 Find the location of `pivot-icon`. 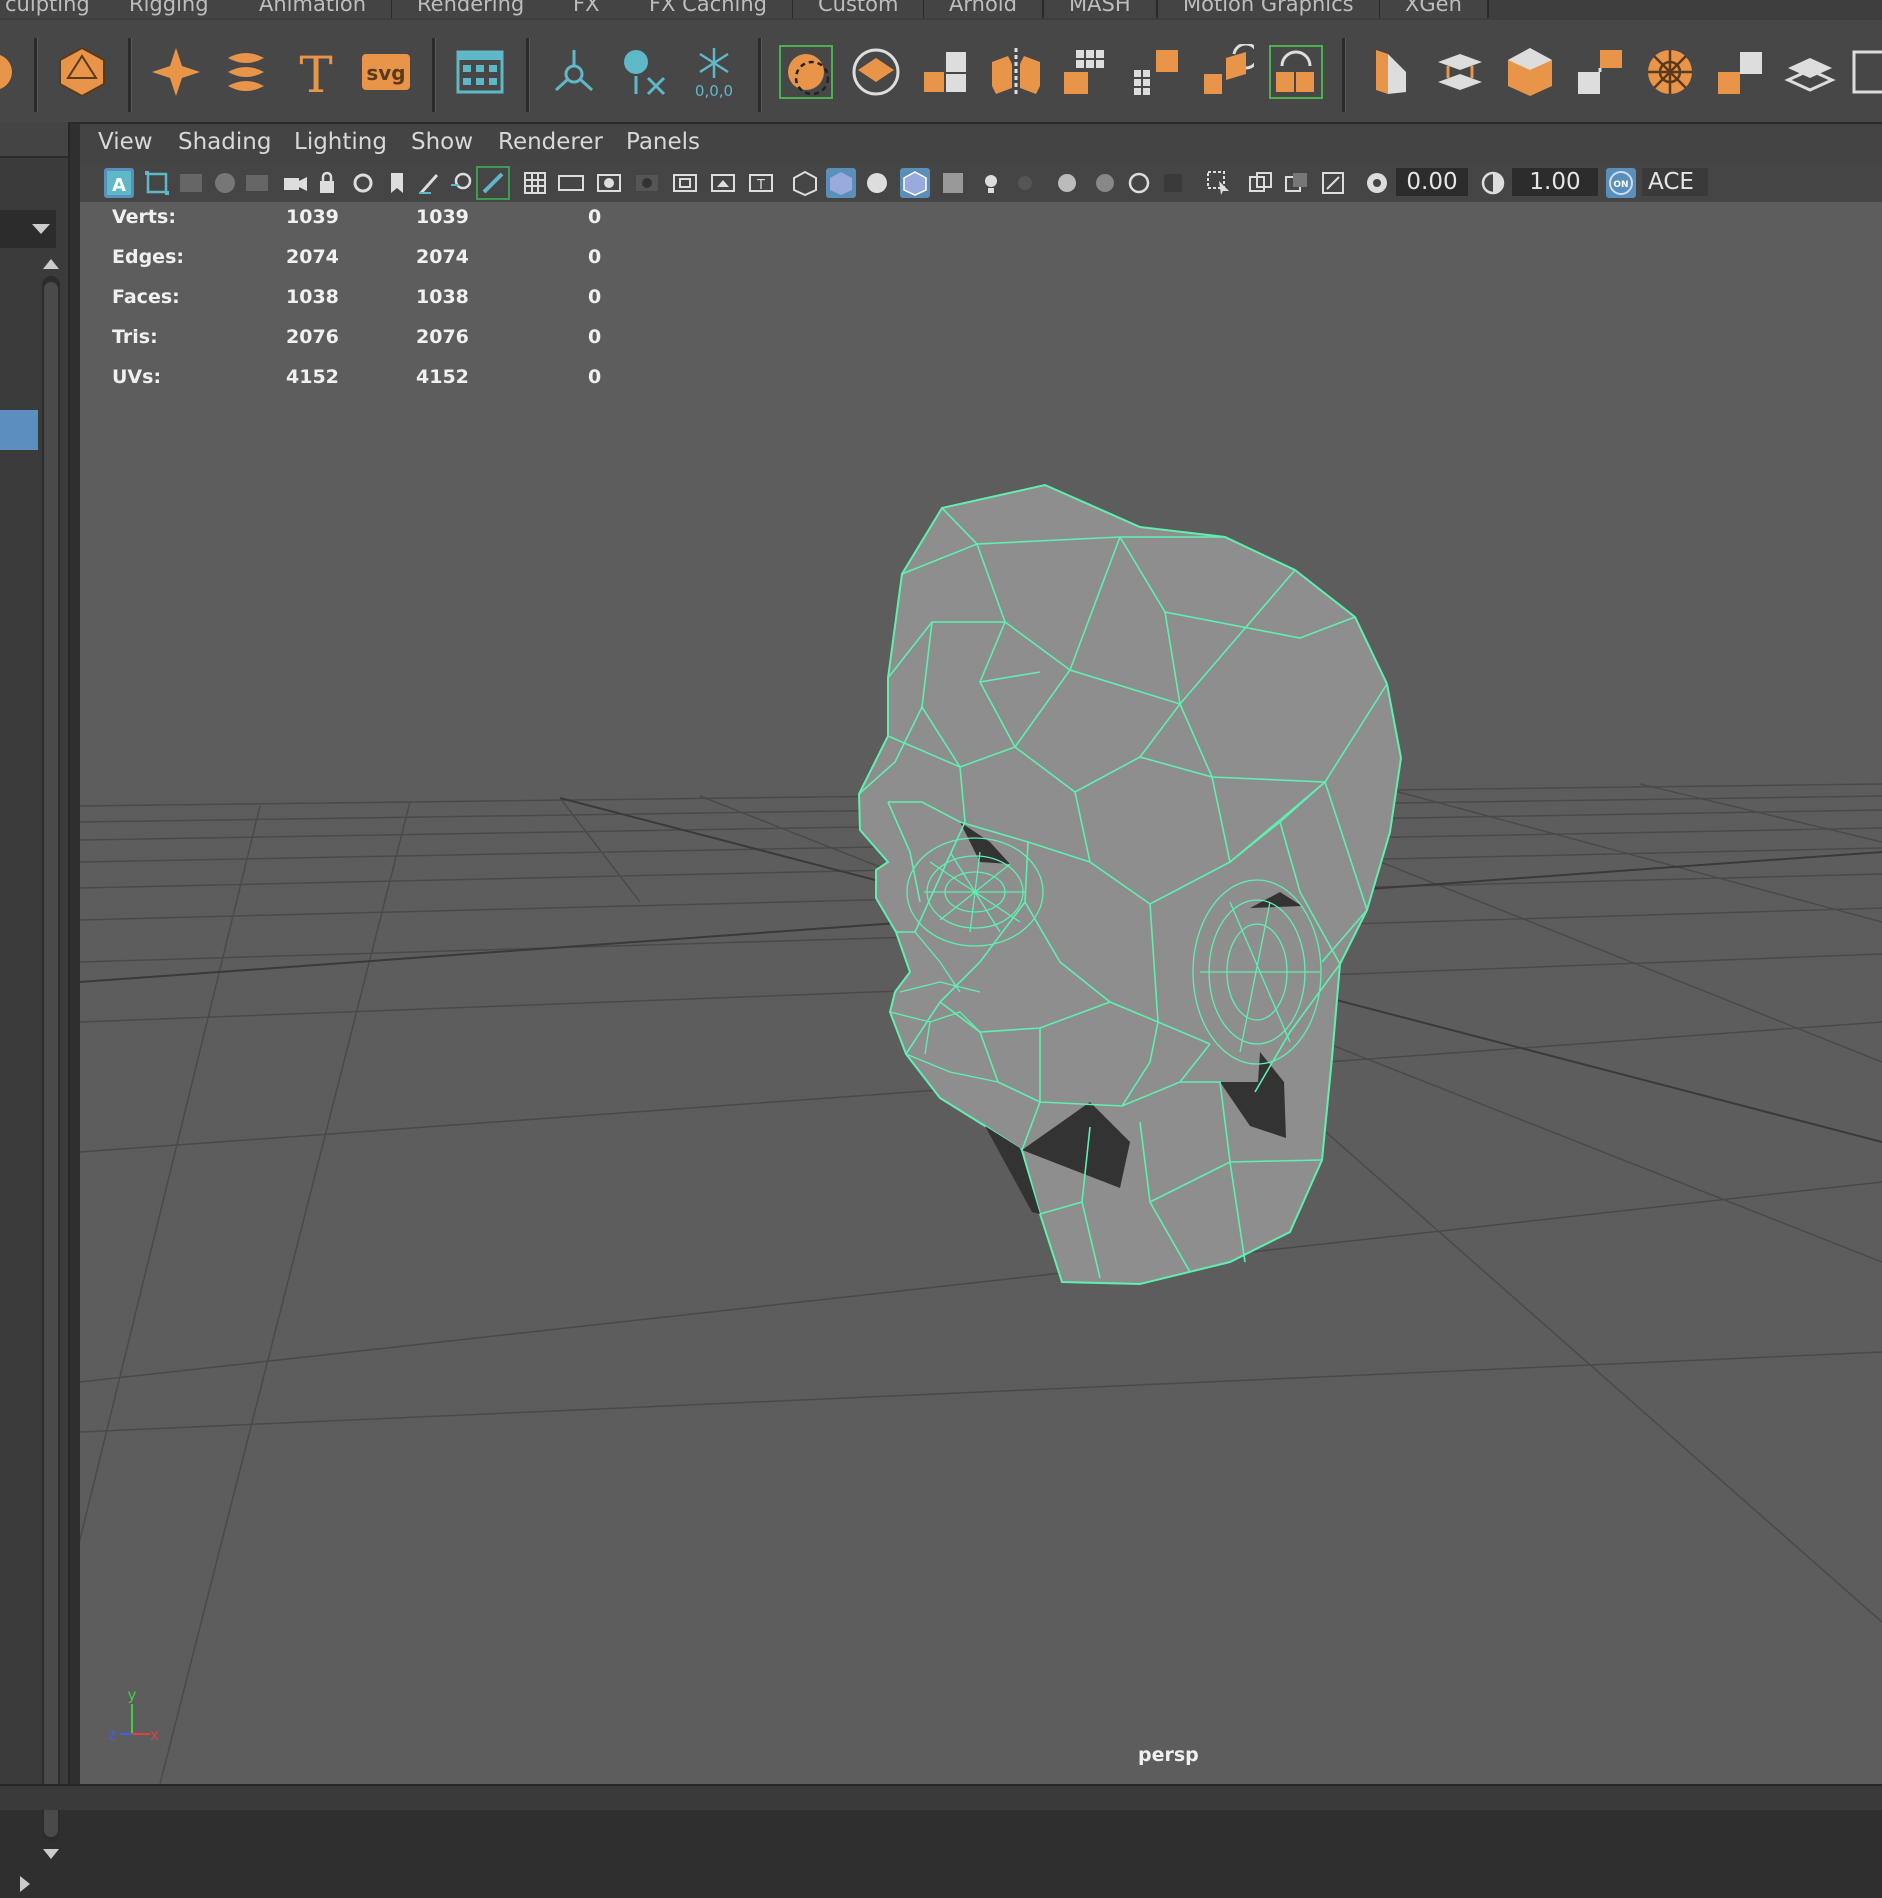

pivot-icon is located at coordinates (574, 72).